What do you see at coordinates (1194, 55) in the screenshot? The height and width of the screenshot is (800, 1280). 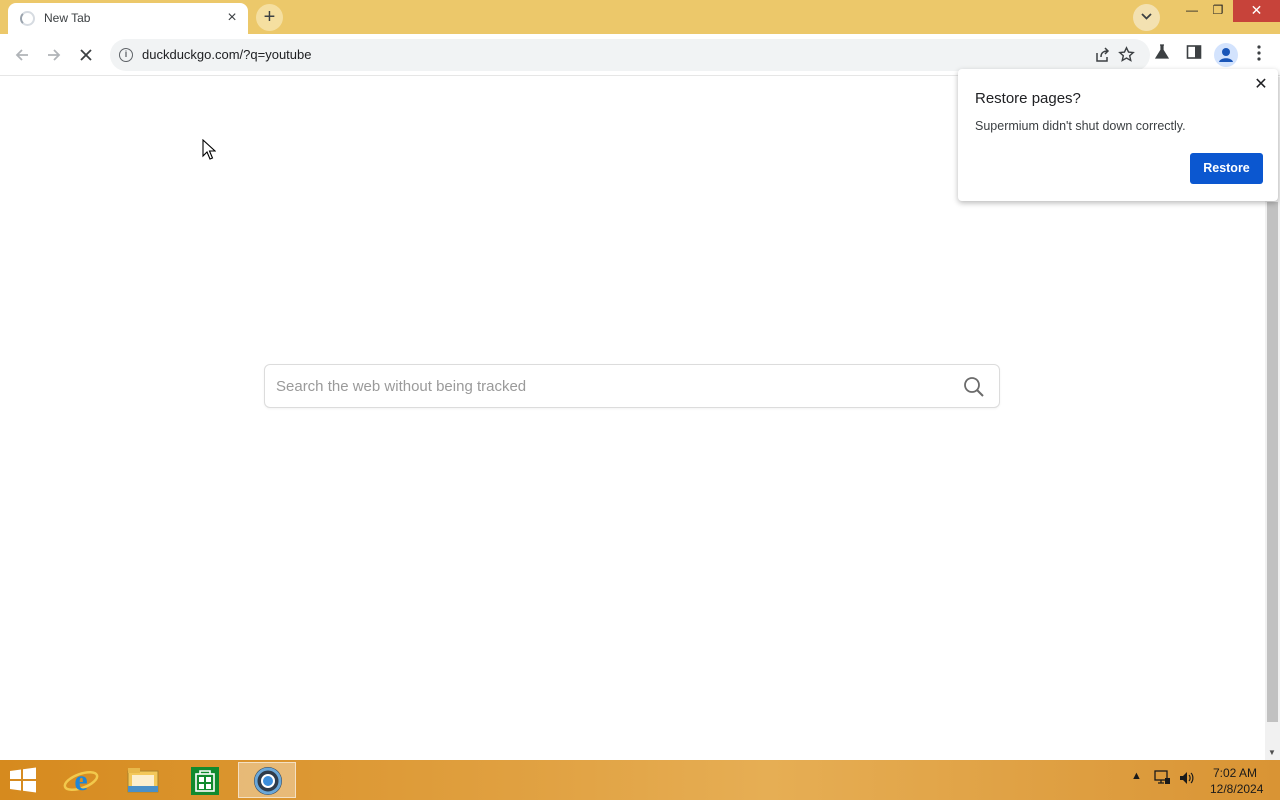 I see `side-panel-icon` at bounding box center [1194, 55].